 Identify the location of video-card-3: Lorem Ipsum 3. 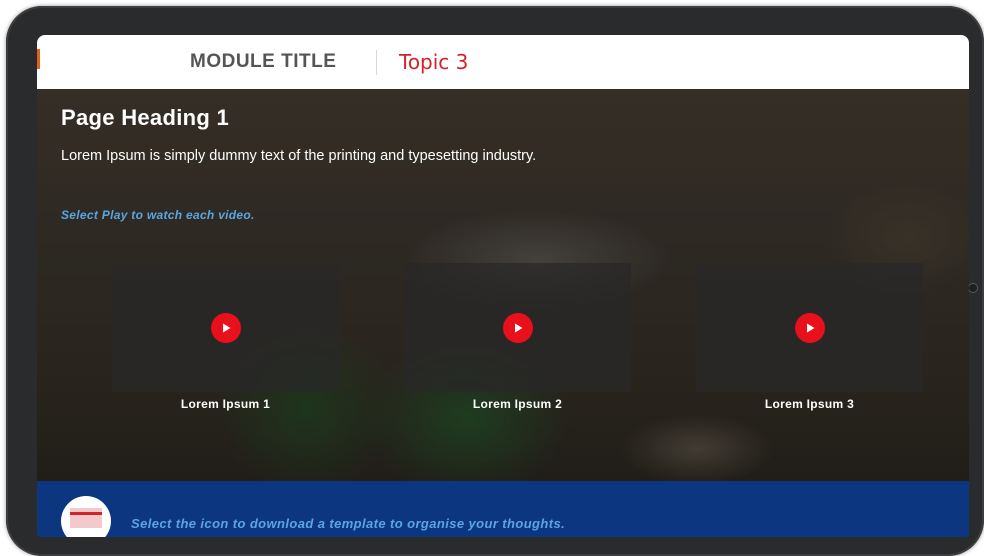
(809, 337).